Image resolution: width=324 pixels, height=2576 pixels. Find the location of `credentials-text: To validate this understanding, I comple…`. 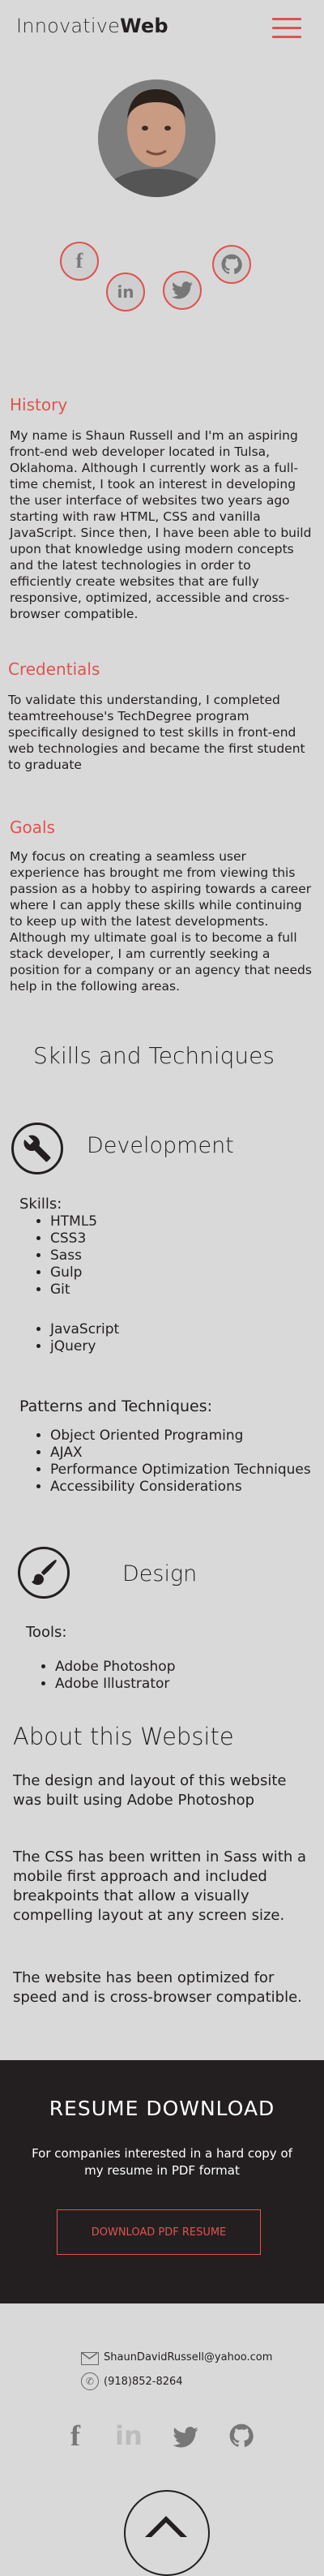

credentials-text: To validate this understanding, I comple… is located at coordinates (156, 732).